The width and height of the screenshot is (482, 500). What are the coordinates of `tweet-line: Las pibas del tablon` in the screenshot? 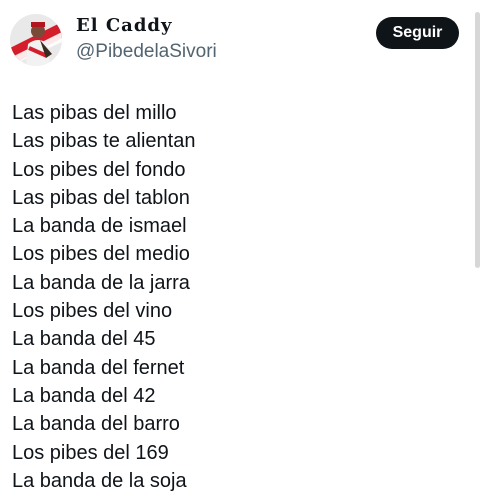 It's located at (101, 197).